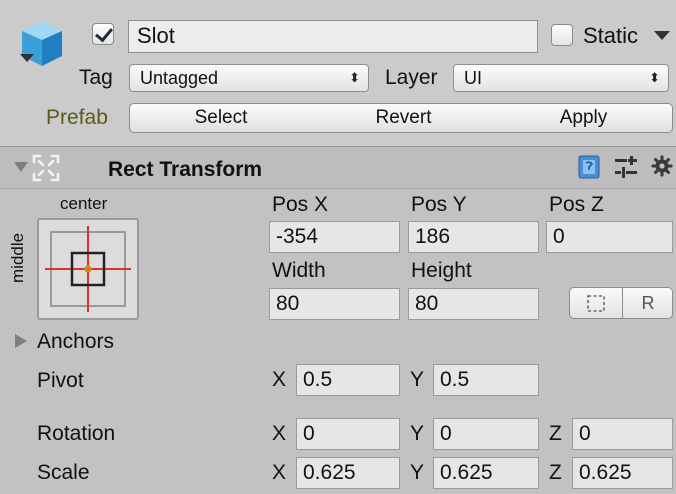 The width and height of the screenshot is (676, 494). What do you see at coordinates (584, 118) in the screenshot?
I see `prefab-apply-button: Apply` at bounding box center [584, 118].